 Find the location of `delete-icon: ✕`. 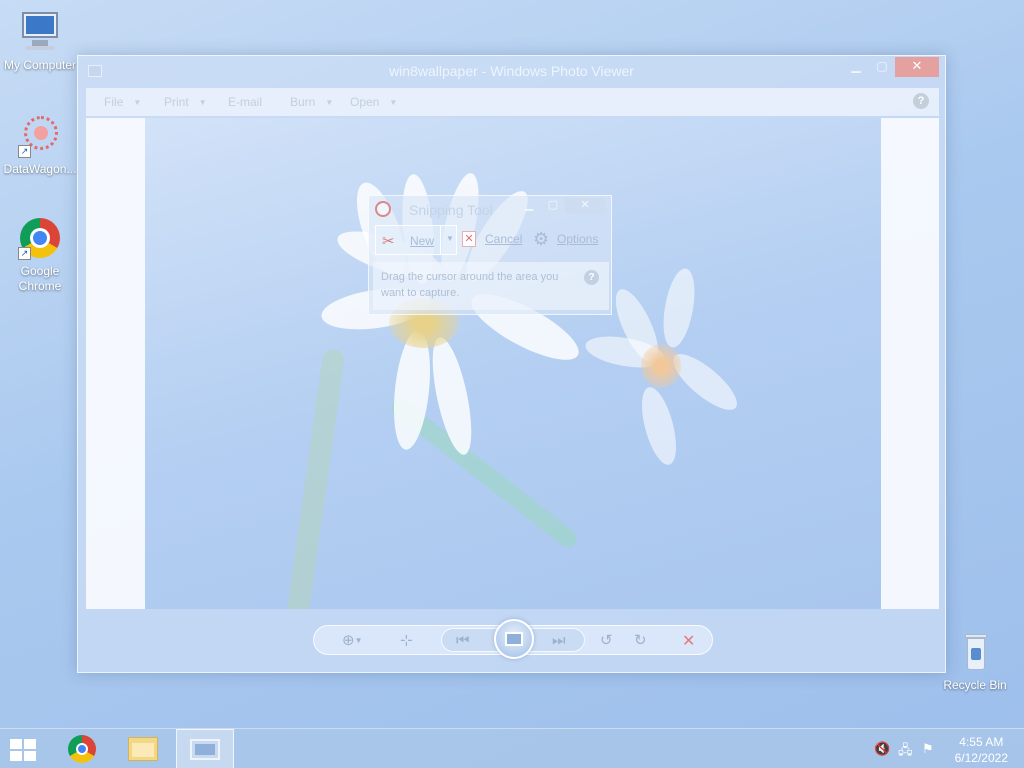

delete-icon: ✕ is located at coordinates (689, 641).